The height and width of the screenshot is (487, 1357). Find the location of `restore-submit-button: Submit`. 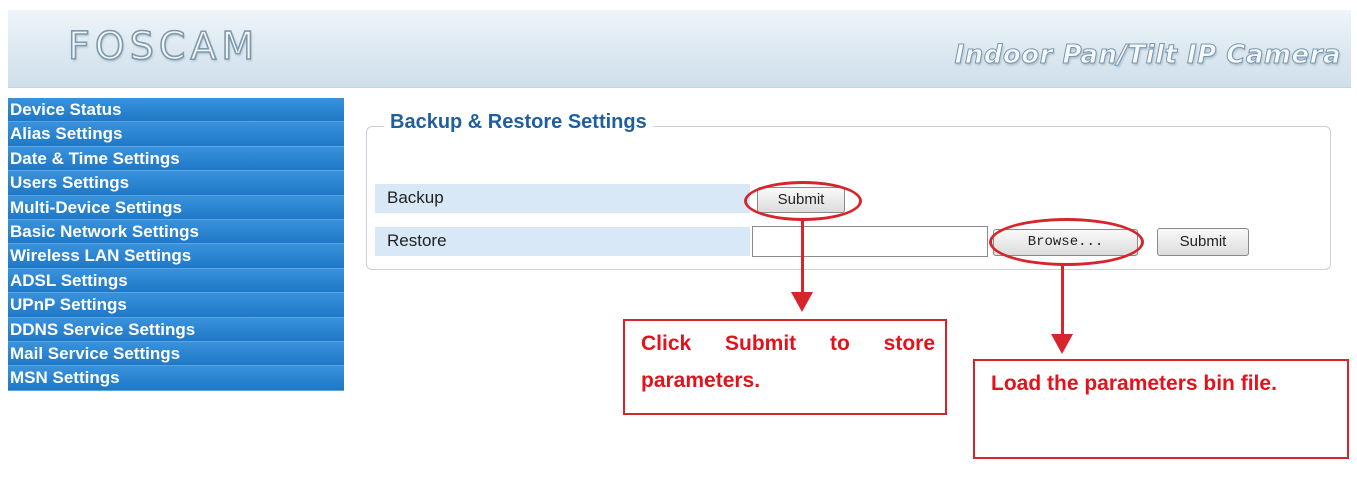

restore-submit-button: Submit is located at coordinates (1203, 242).